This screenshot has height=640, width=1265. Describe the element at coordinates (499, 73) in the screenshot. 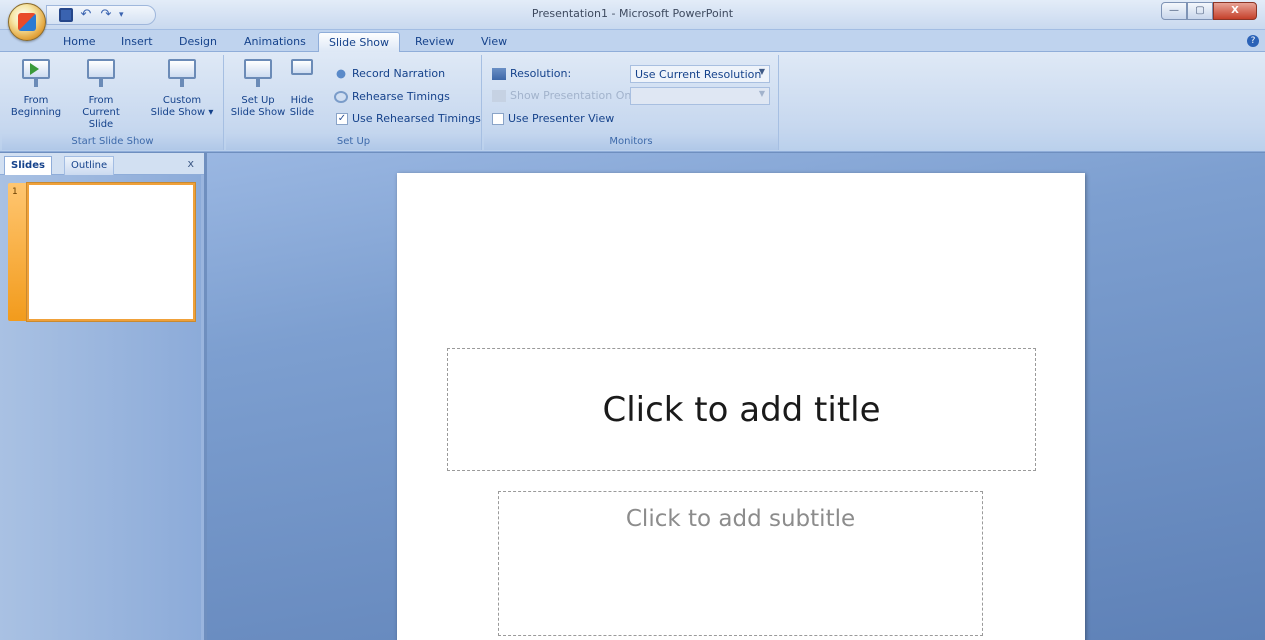

I see `resolution-icon` at that location.